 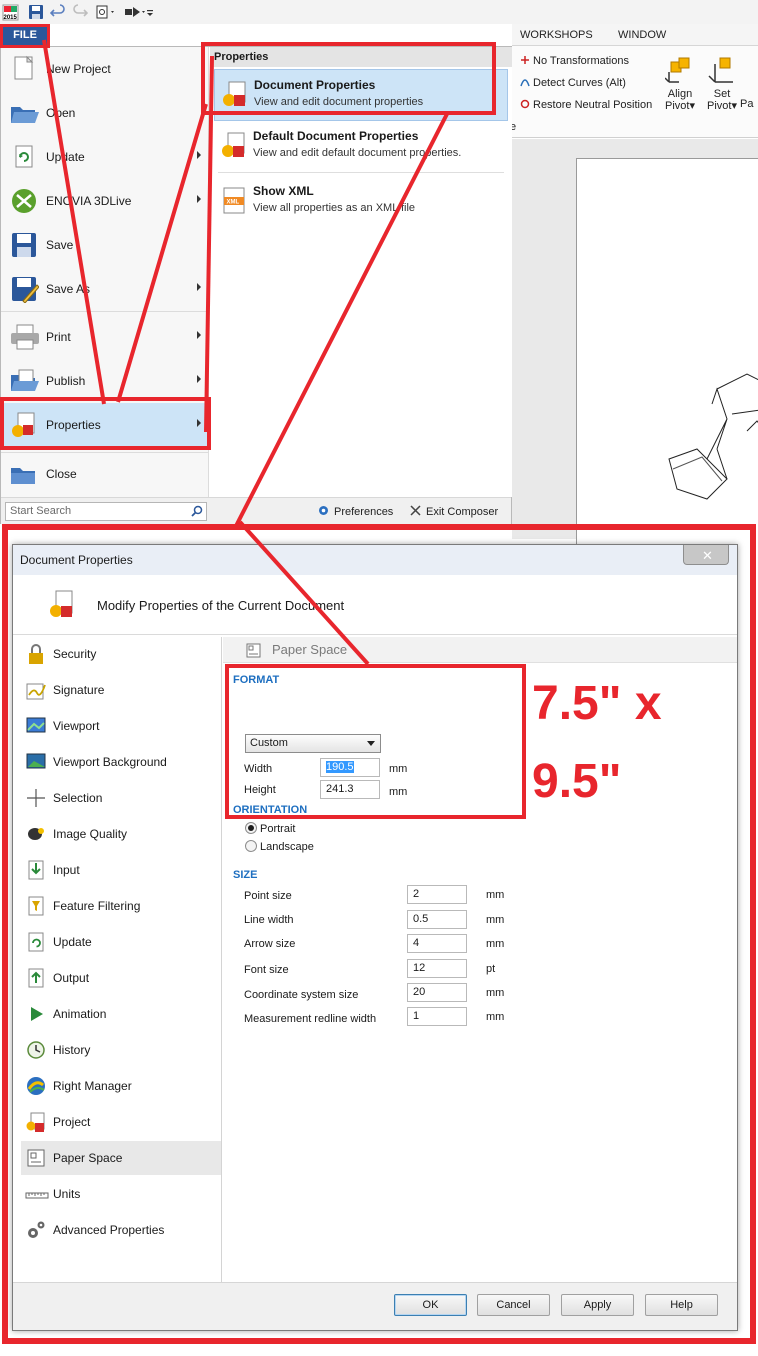 What do you see at coordinates (577, 781) in the screenshot?
I see `annotation-height-text: 9.5"` at bounding box center [577, 781].